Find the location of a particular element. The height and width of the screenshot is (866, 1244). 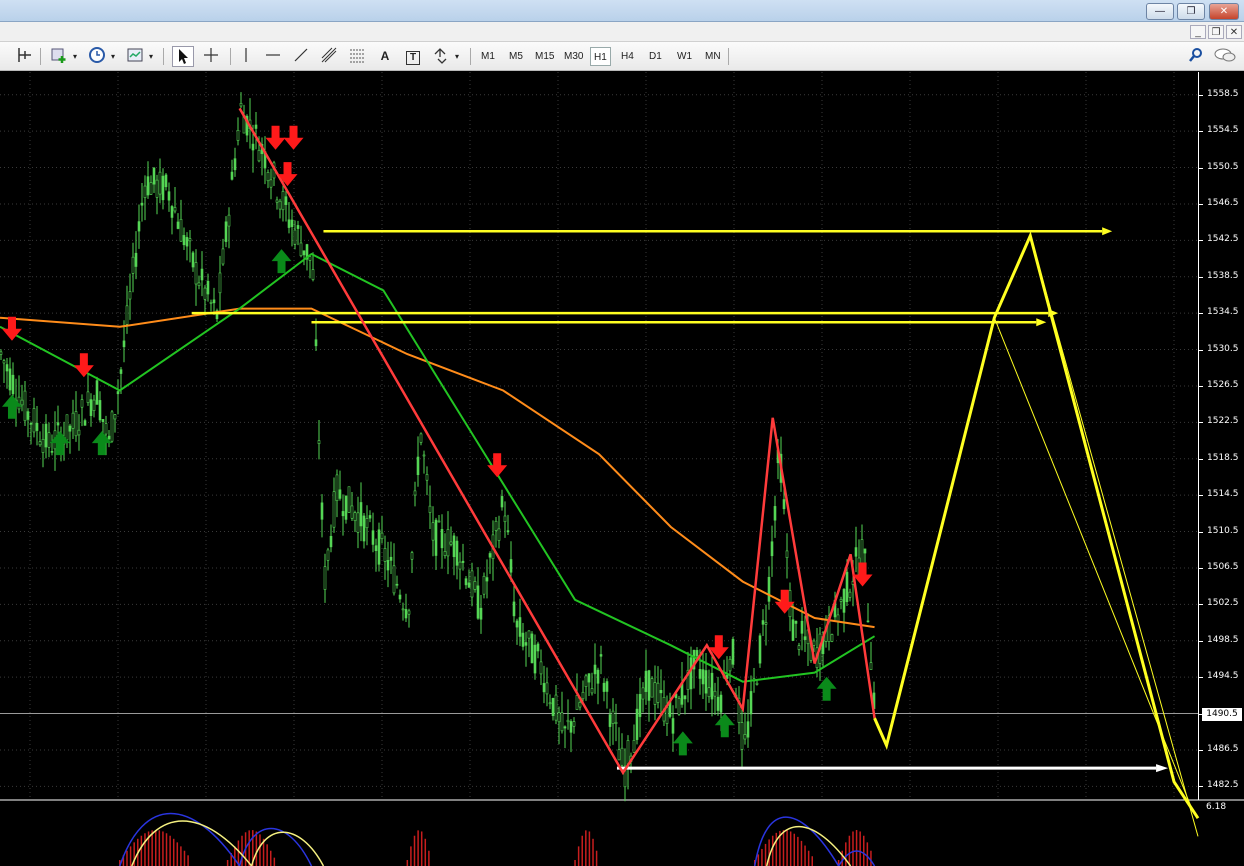

timeframe-m5: M5 is located at coordinates (516, 56).